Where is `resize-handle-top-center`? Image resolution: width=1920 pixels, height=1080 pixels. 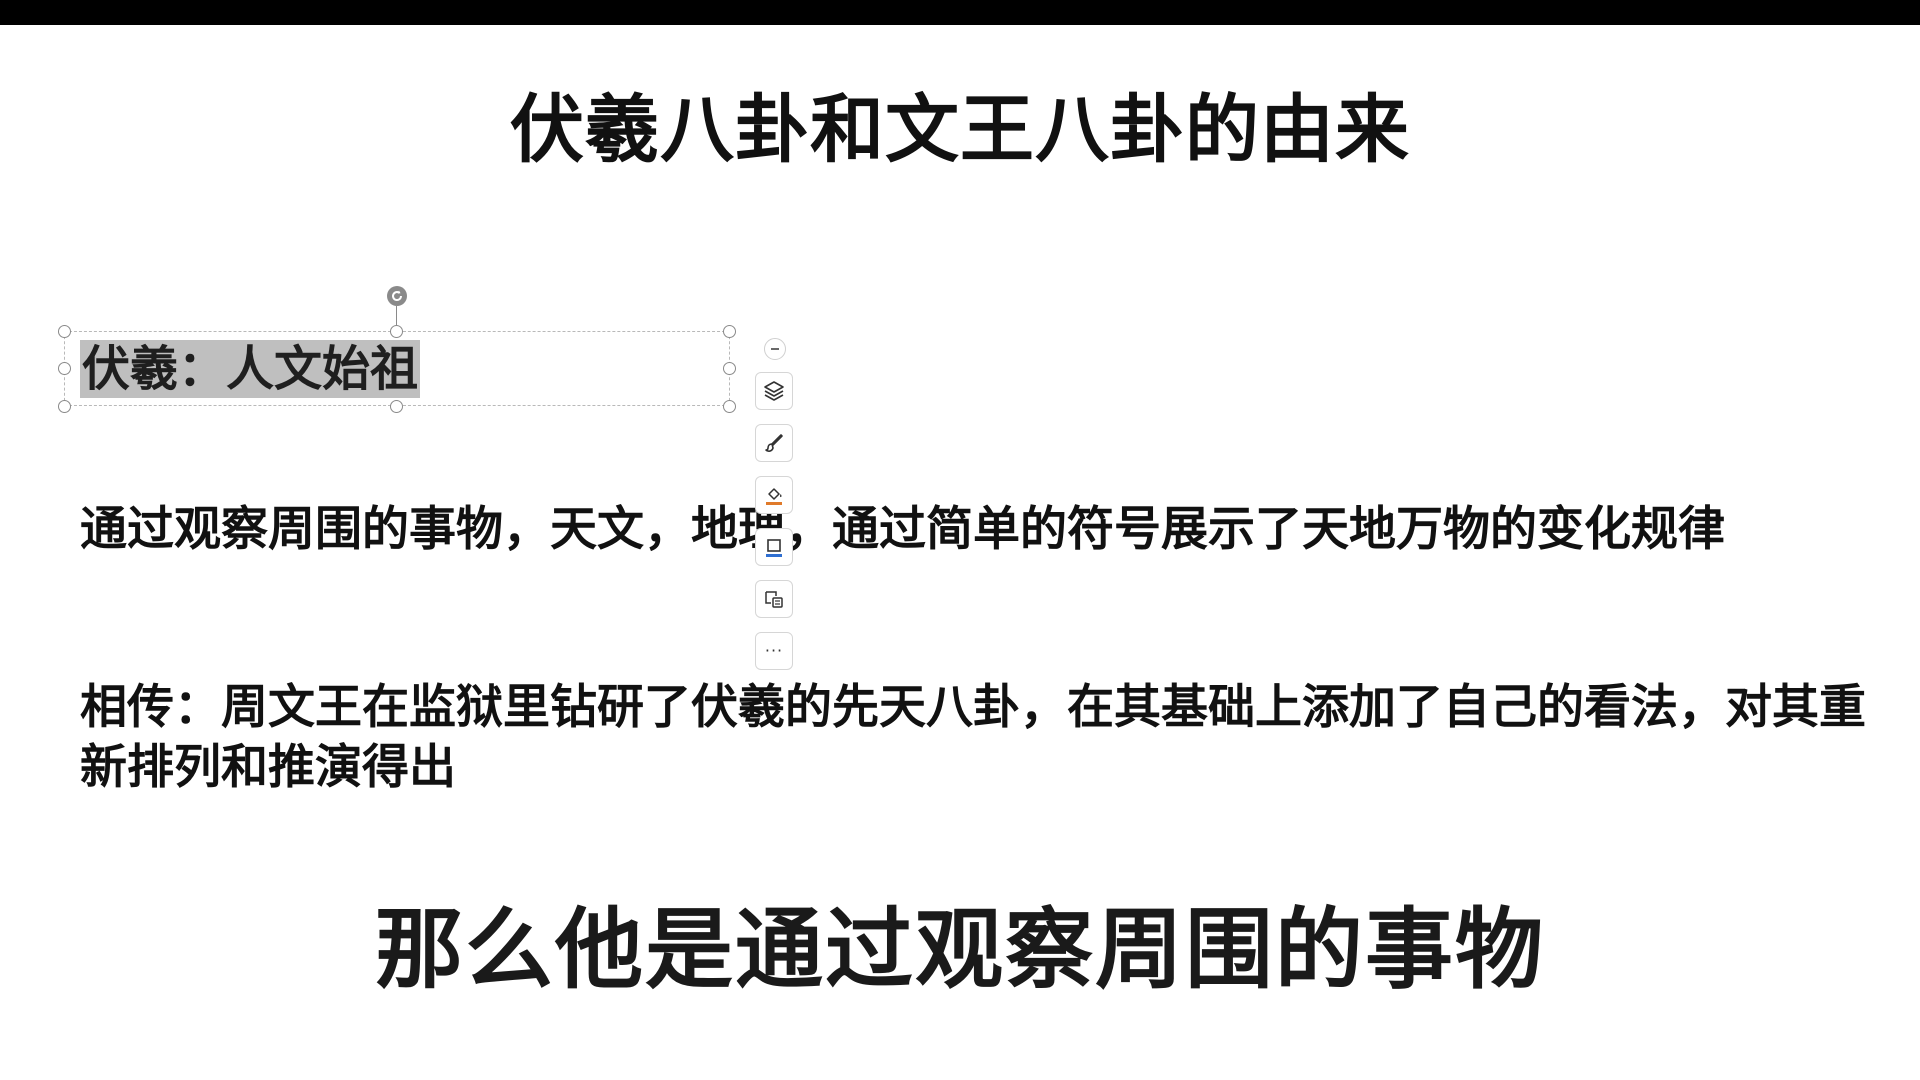
resize-handle-top-center is located at coordinates (396, 331).